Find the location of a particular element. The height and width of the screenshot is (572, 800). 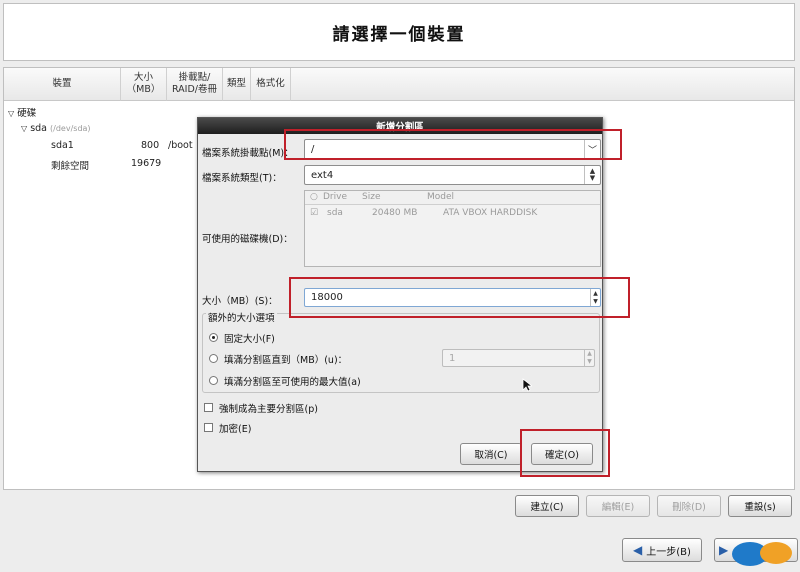

fill-to-spinbox: 1 ▲ ▼ is located at coordinates (518, 358).